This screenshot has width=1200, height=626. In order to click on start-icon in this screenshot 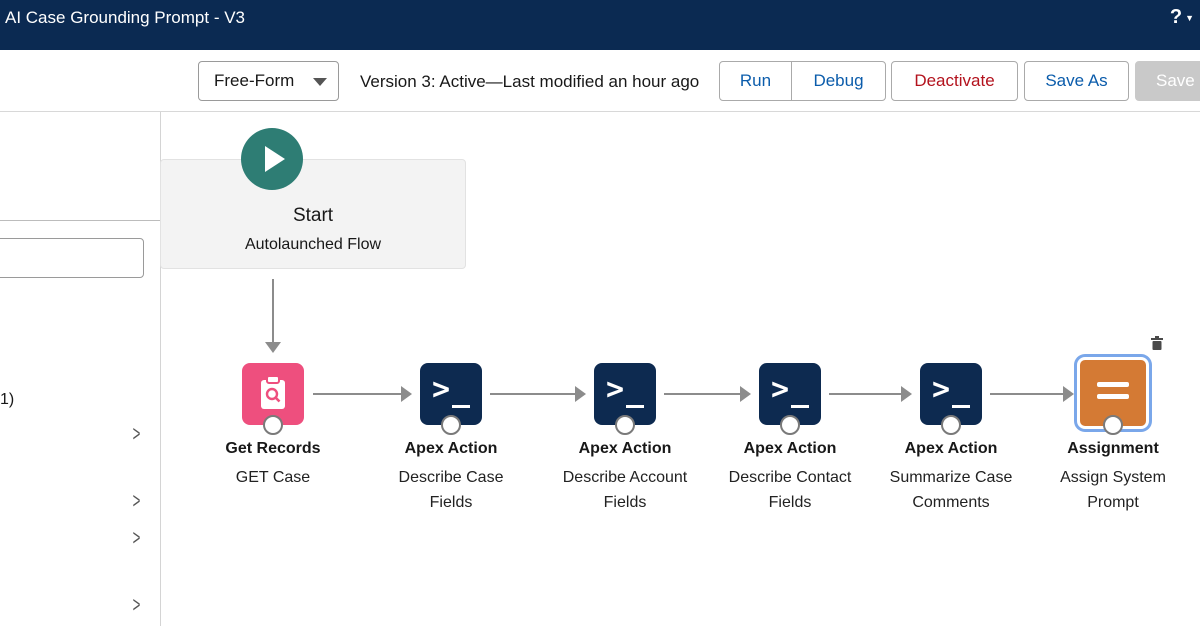, I will do `click(272, 159)`.